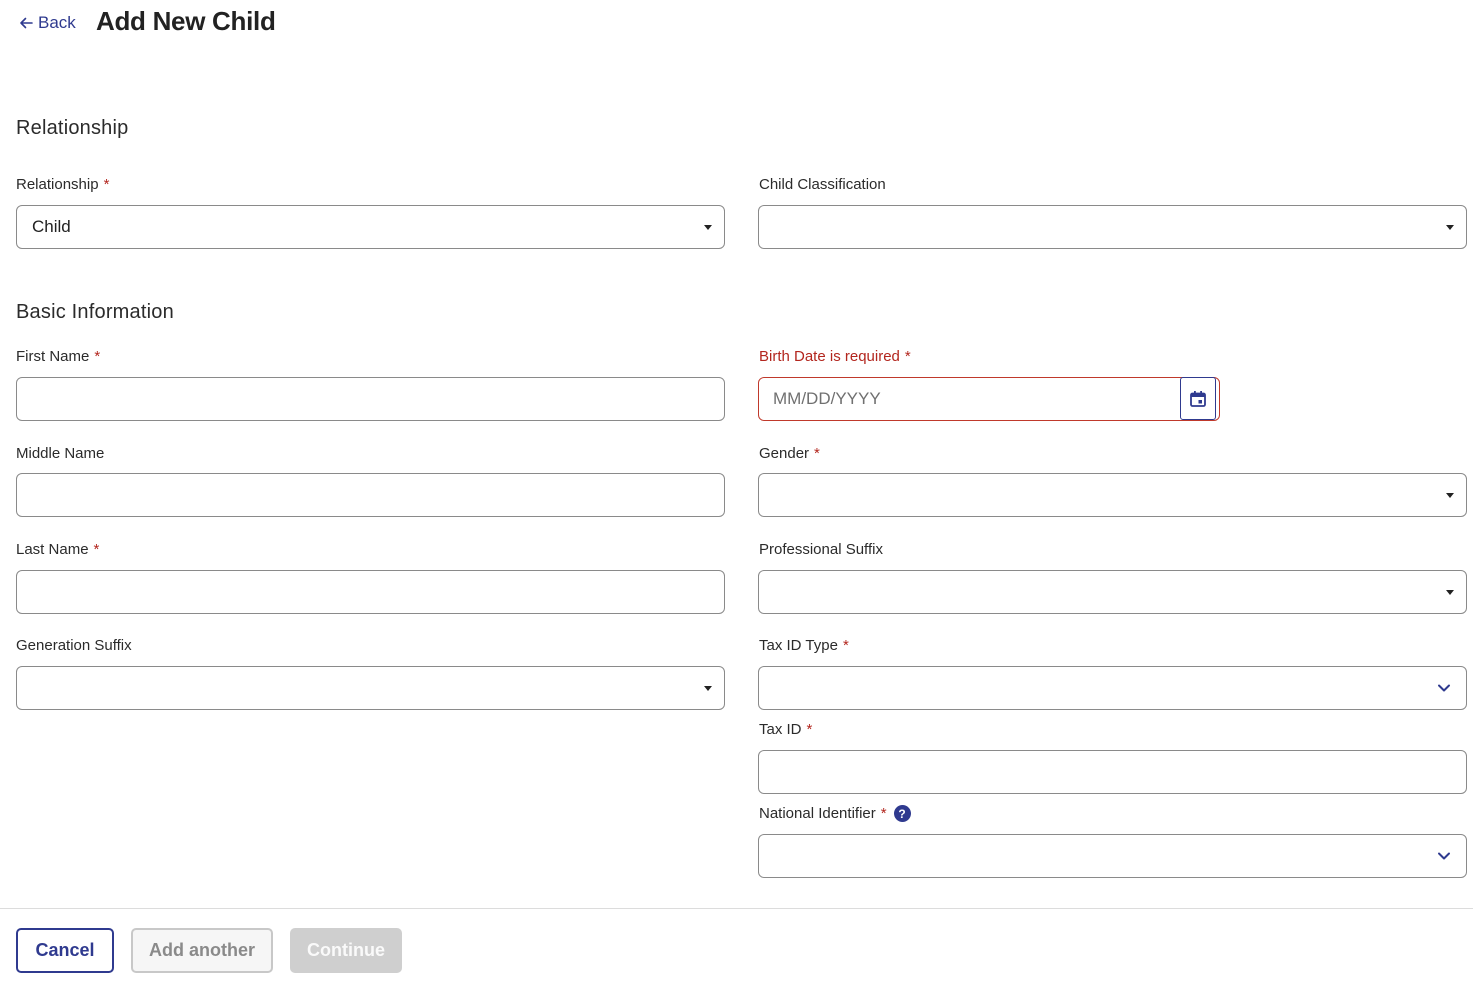 This screenshot has height=987, width=1473. Describe the element at coordinates (58, 356) in the screenshot. I see `first-name-label: First Name *` at that location.